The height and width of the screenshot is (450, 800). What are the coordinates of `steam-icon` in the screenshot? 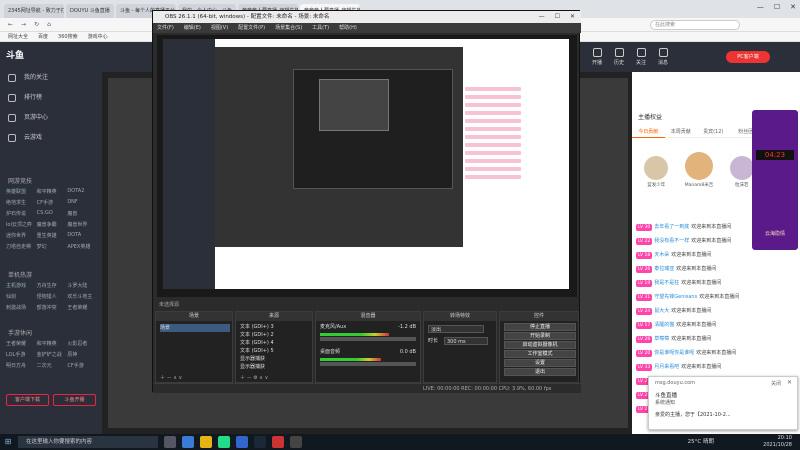 It's located at (260, 442).